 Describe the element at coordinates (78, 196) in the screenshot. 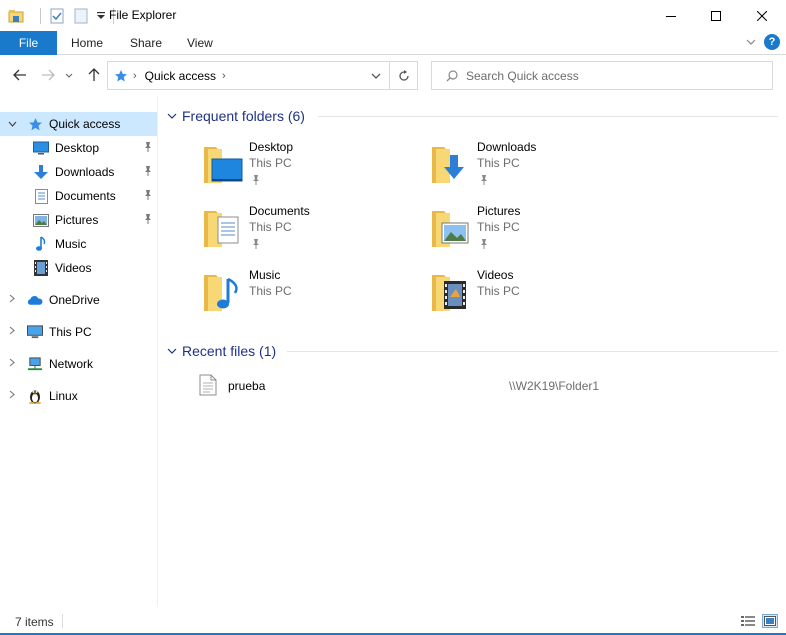

I see `sidebar-item-documents: Documents` at that location.